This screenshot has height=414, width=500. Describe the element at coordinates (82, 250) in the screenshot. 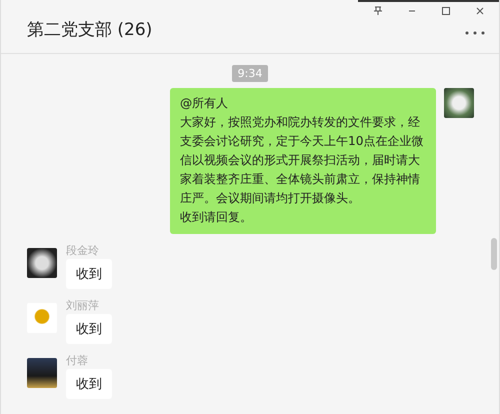

I see `sender-name: 段金玲` at that location.